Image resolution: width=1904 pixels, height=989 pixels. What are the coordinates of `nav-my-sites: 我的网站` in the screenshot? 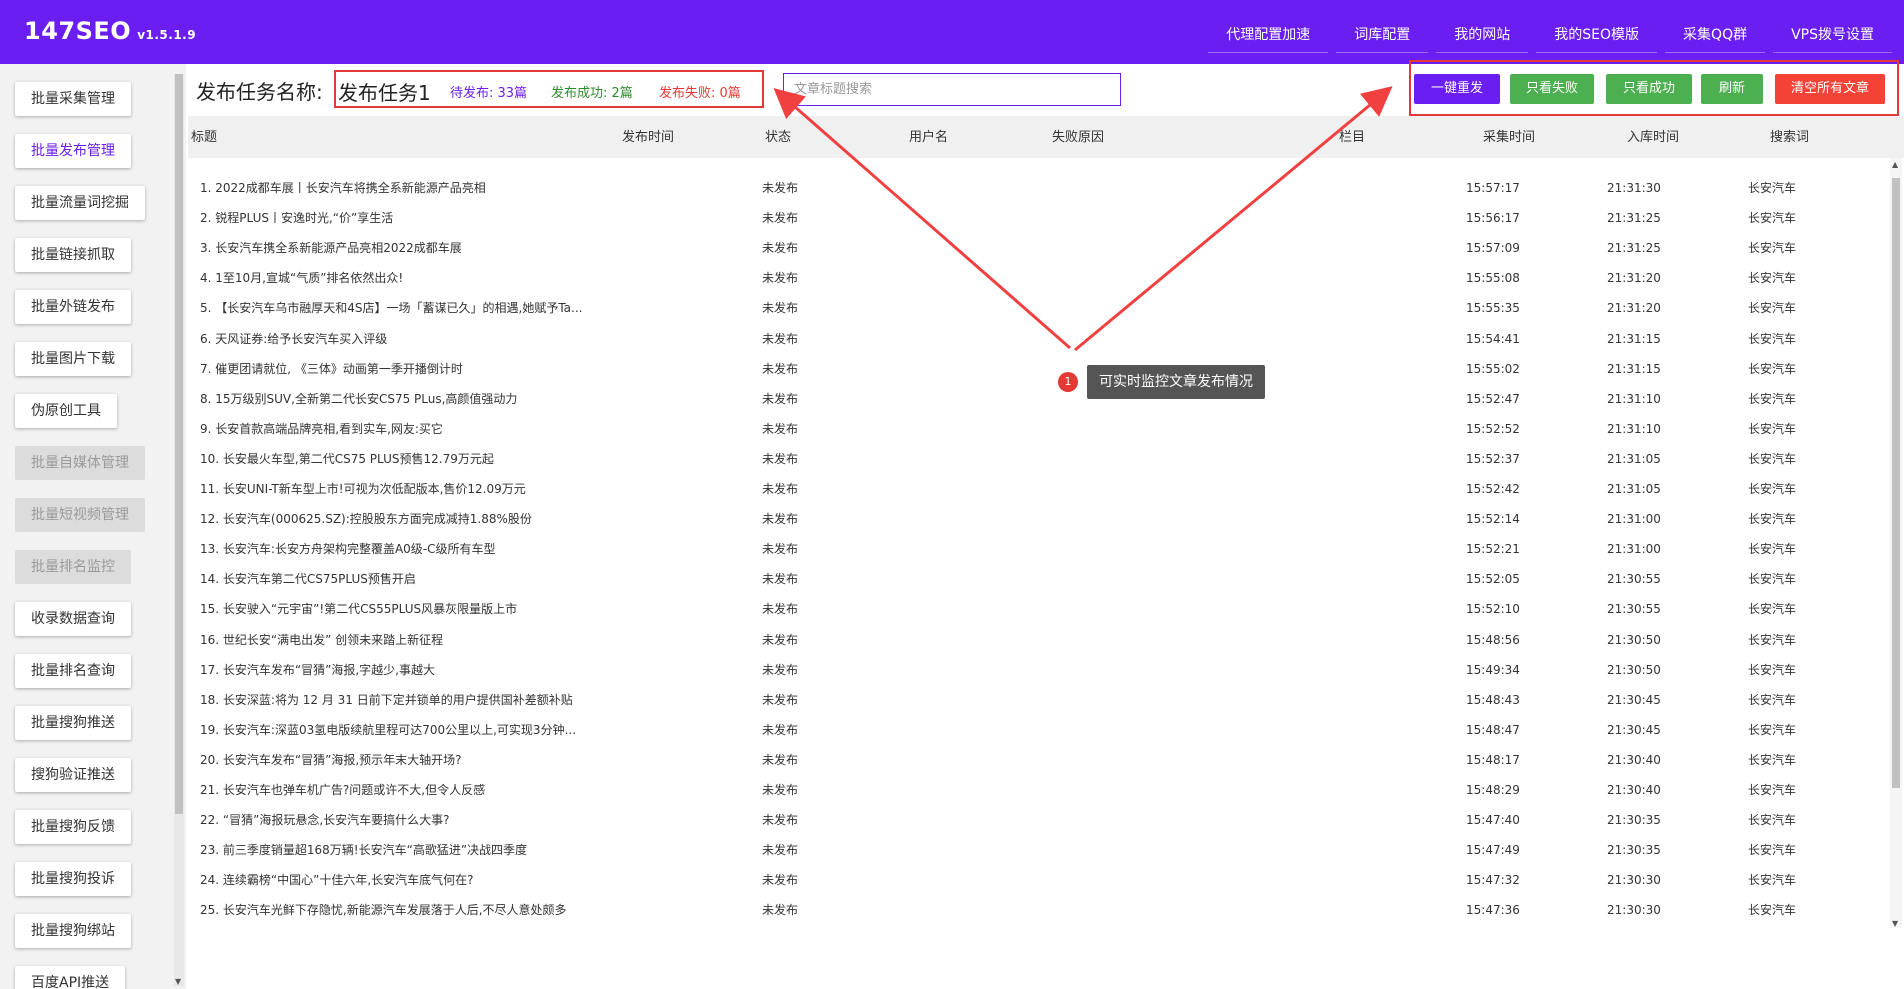 It's located at (1482, 36).